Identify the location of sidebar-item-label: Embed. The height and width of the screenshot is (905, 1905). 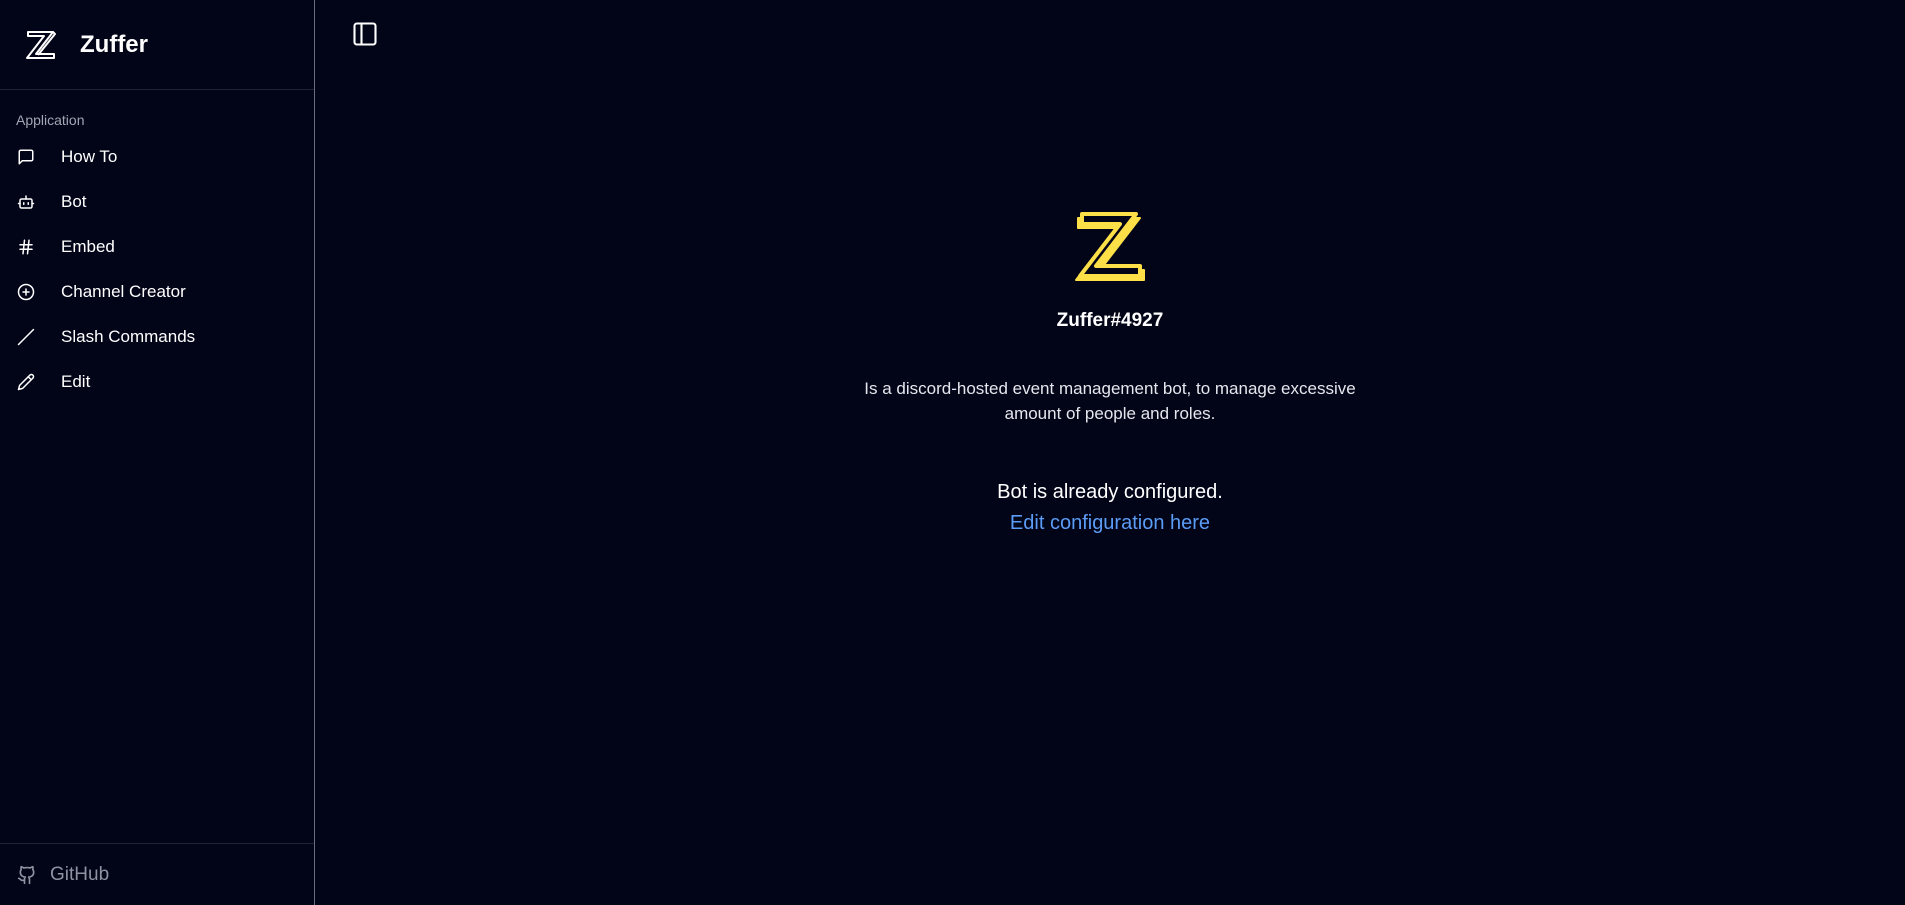
(88, 246).